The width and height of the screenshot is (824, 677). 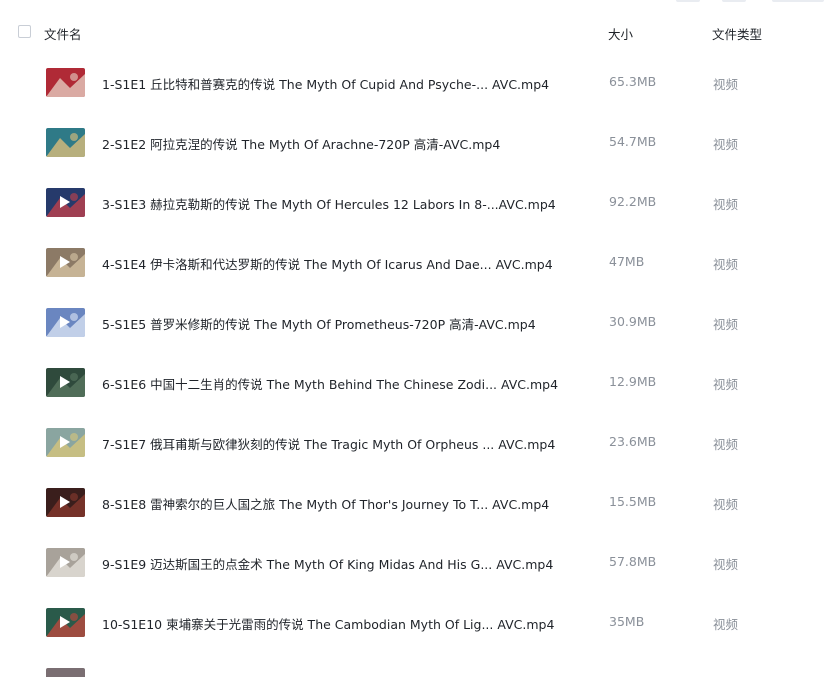 I want to click on file-size: 12.9MB, so click(x=633, y=381).